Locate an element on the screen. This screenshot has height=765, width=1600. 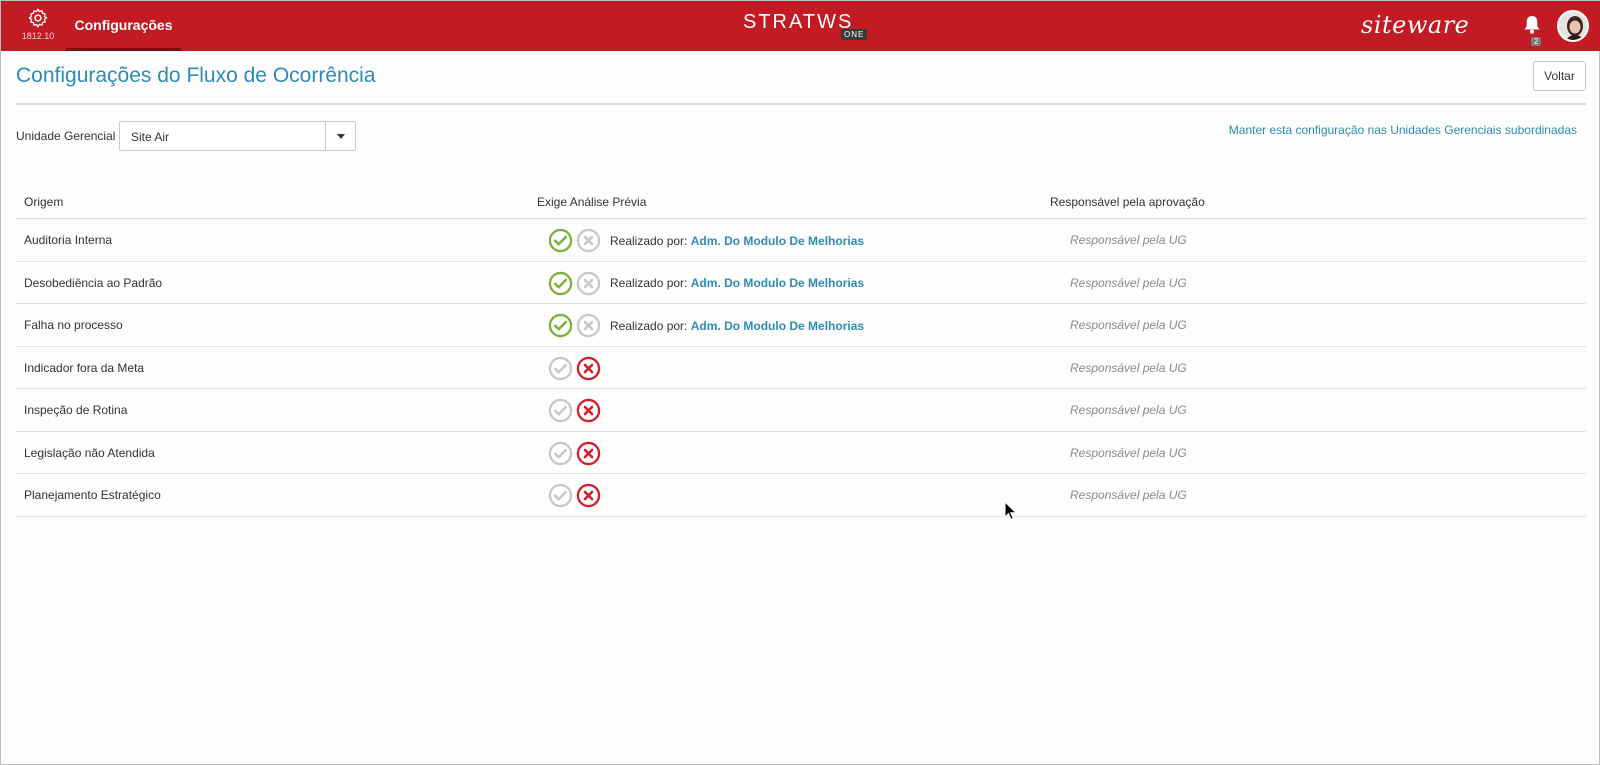
user-avatar is located at coordinates (1573, 26).